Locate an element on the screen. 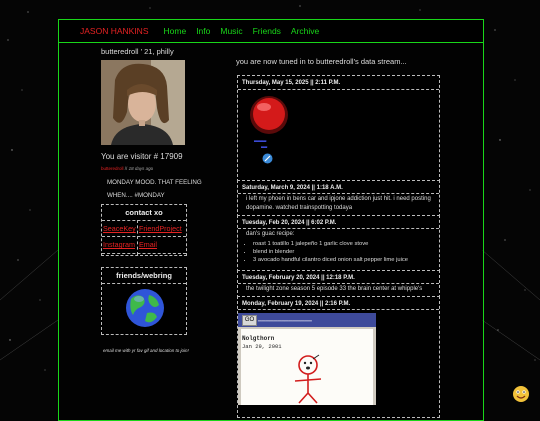 This screenshot has height=421, width=540. profile-name: butteredroll ' 21, philly is located at coordinates (137, 51).